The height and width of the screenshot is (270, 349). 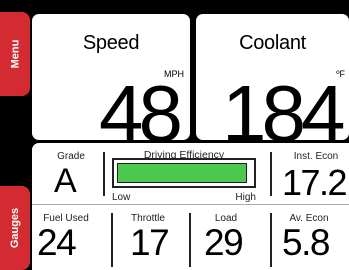 What do you see at coordinates (245, 197) in the screenshot?
I see `efficiency-high-label: High` at bounding box center [245, 197].